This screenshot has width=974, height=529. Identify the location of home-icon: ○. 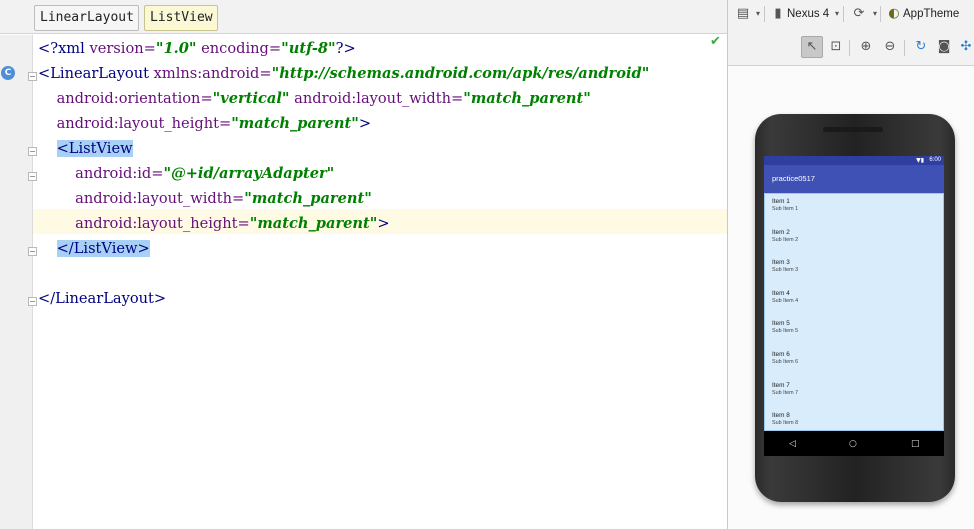
(853, 444).